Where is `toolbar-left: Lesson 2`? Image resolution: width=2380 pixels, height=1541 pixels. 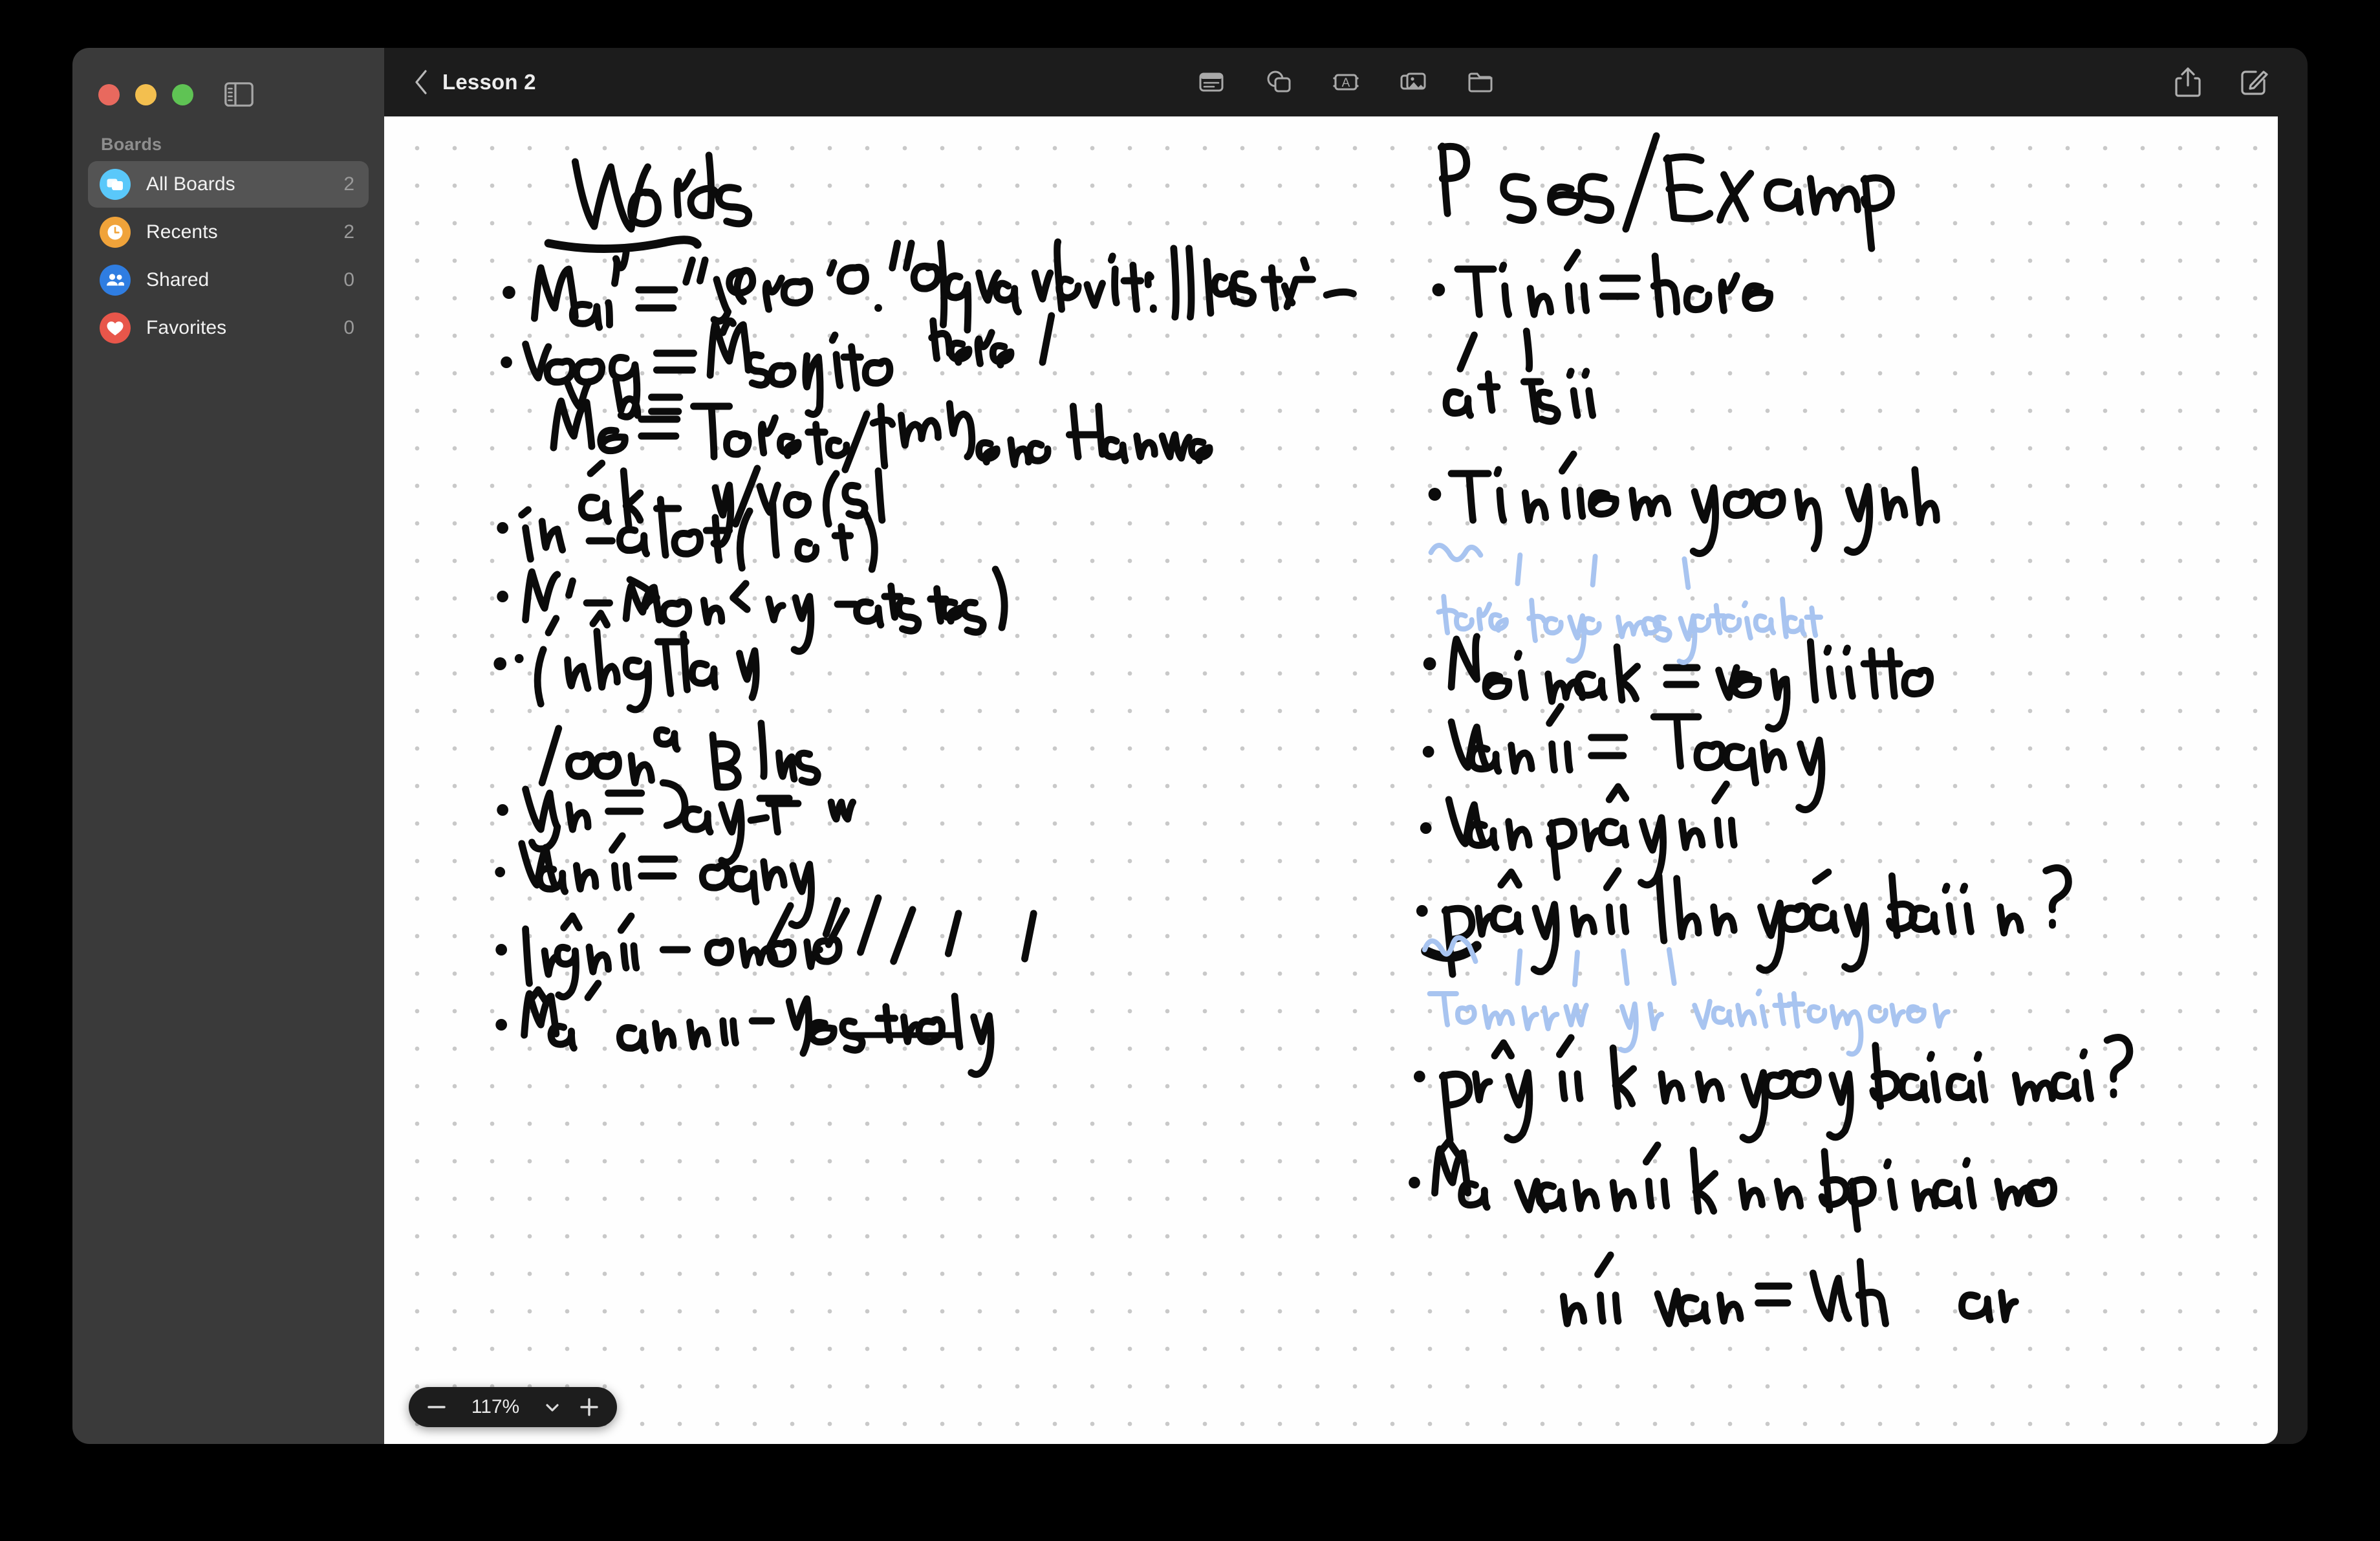
toolbar-left: Lesson 2 is located at coordinates (460, 82).